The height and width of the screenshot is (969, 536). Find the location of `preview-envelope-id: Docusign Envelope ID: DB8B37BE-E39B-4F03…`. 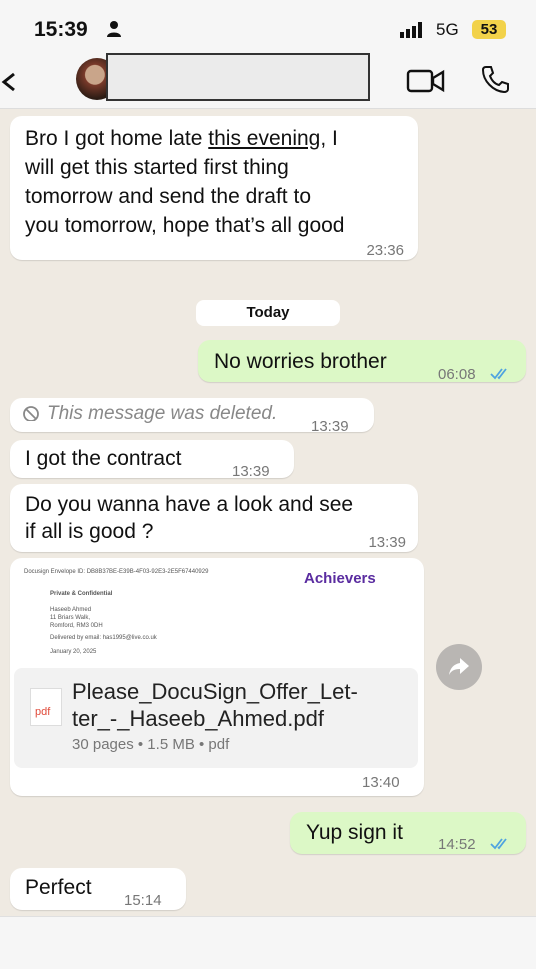

preview-envelope-id: Docusign Envelope ID: DB8B37BE-E39B-4F03… is located at coordinates (116, 572).